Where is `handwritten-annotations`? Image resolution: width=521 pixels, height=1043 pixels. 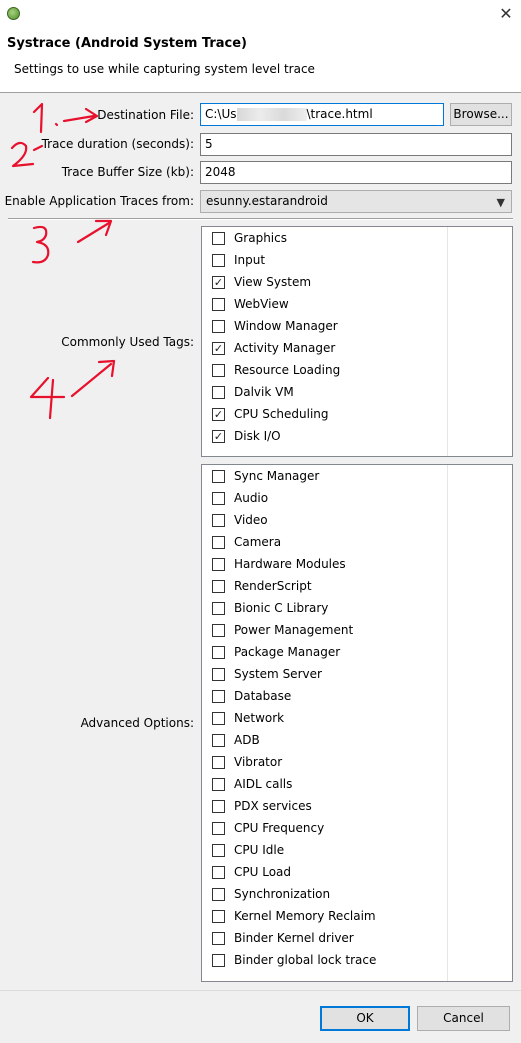
handwritten-annotations is located at coordinates (63, 261).